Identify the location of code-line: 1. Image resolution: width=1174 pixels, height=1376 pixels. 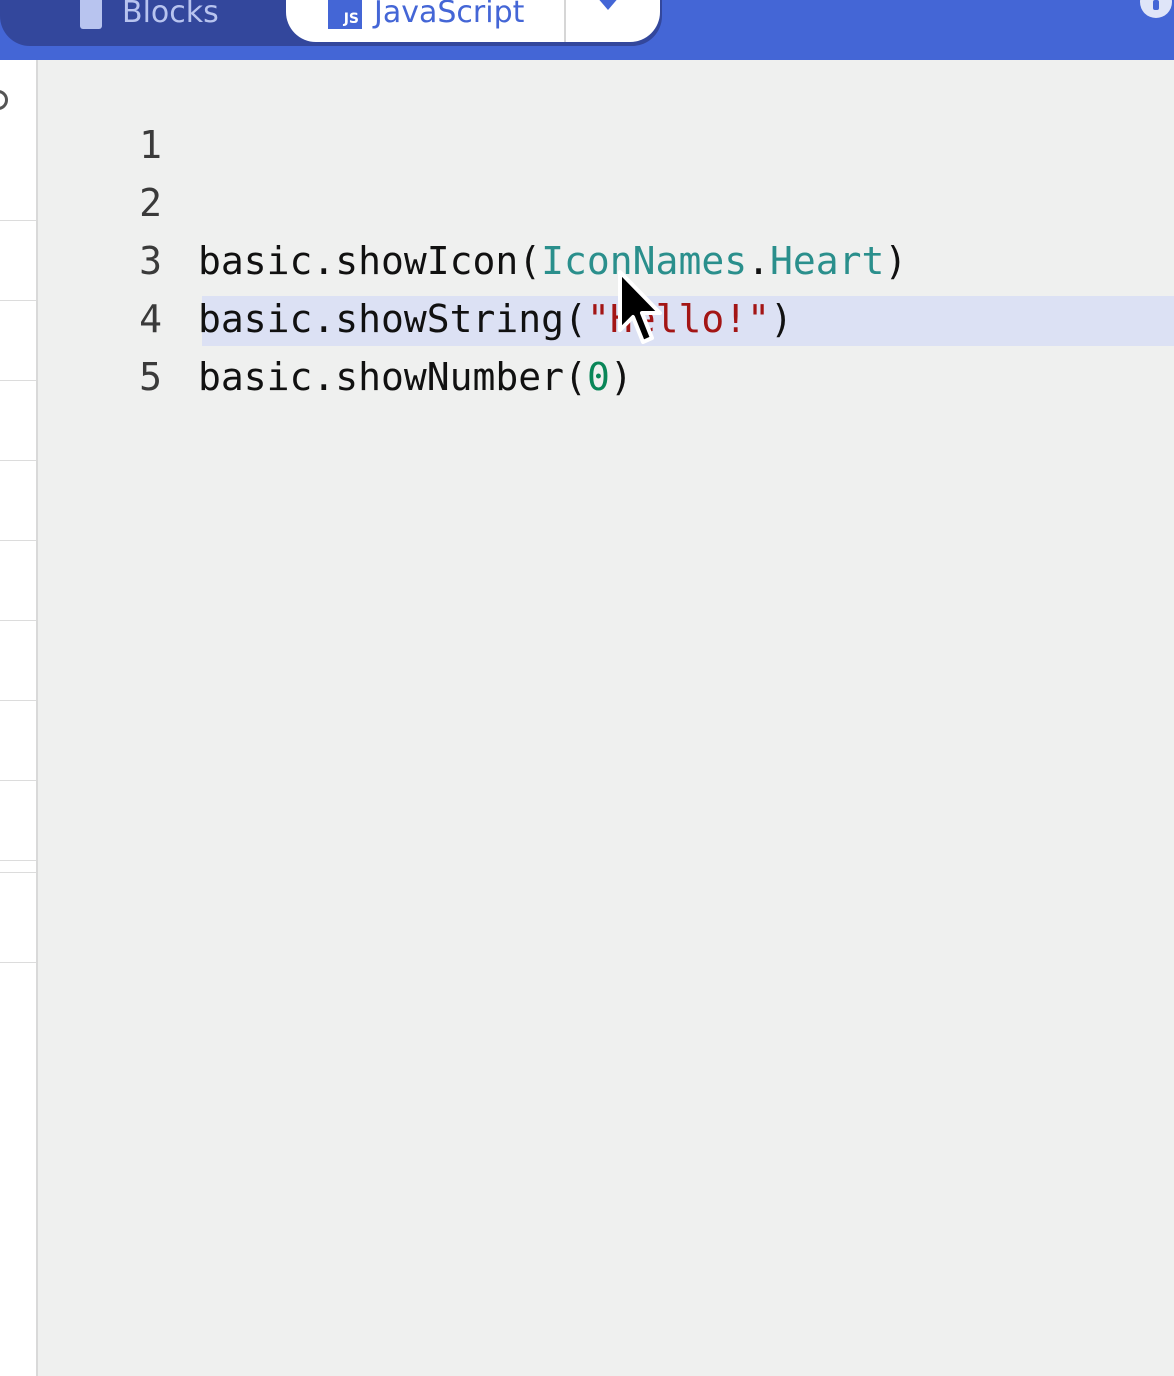
(606, 112).